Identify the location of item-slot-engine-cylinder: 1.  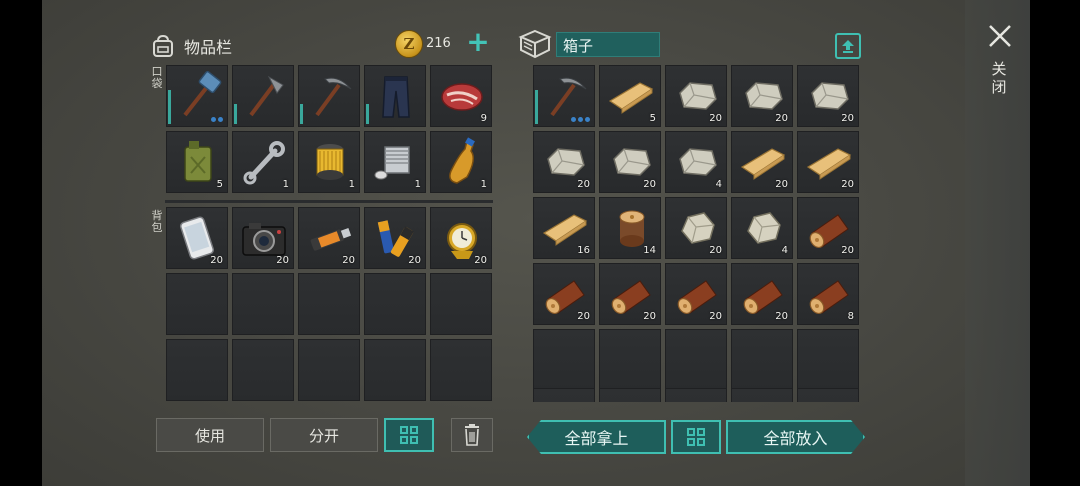
(395, 162).